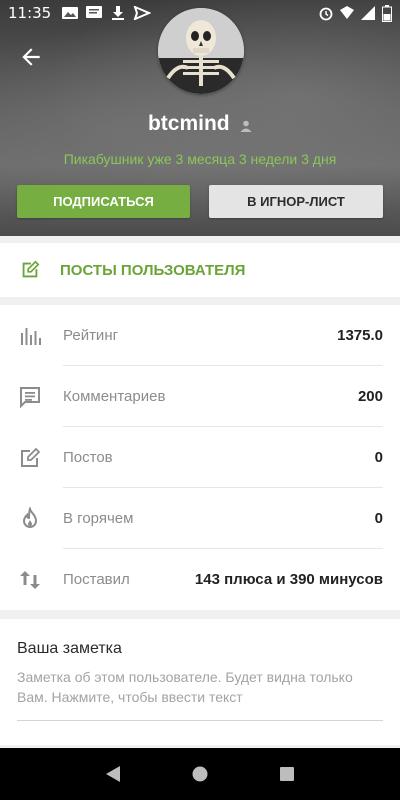 The image size is (400, 800). I want to click on back-arrow-icon, so click(31, 57).